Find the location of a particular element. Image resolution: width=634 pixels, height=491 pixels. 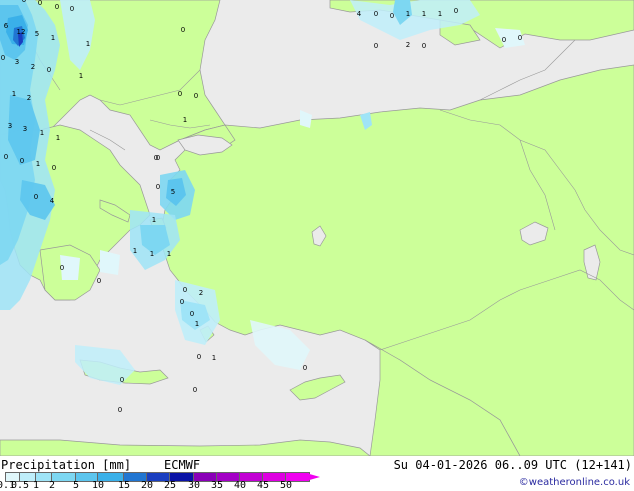

colorbar-tick-label: 35 is located at coordinates (217, 485).